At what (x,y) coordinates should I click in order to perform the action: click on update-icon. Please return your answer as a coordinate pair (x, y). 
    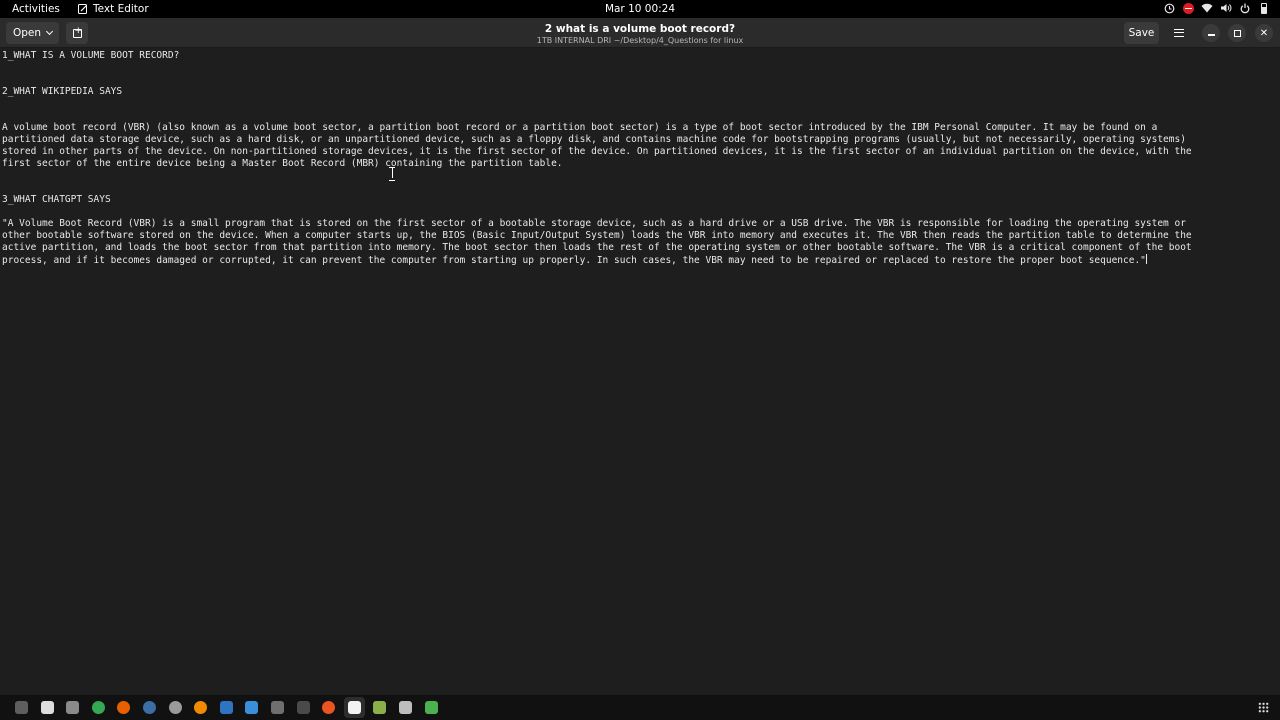
    Looking at the image, I should click on (1169, 8).